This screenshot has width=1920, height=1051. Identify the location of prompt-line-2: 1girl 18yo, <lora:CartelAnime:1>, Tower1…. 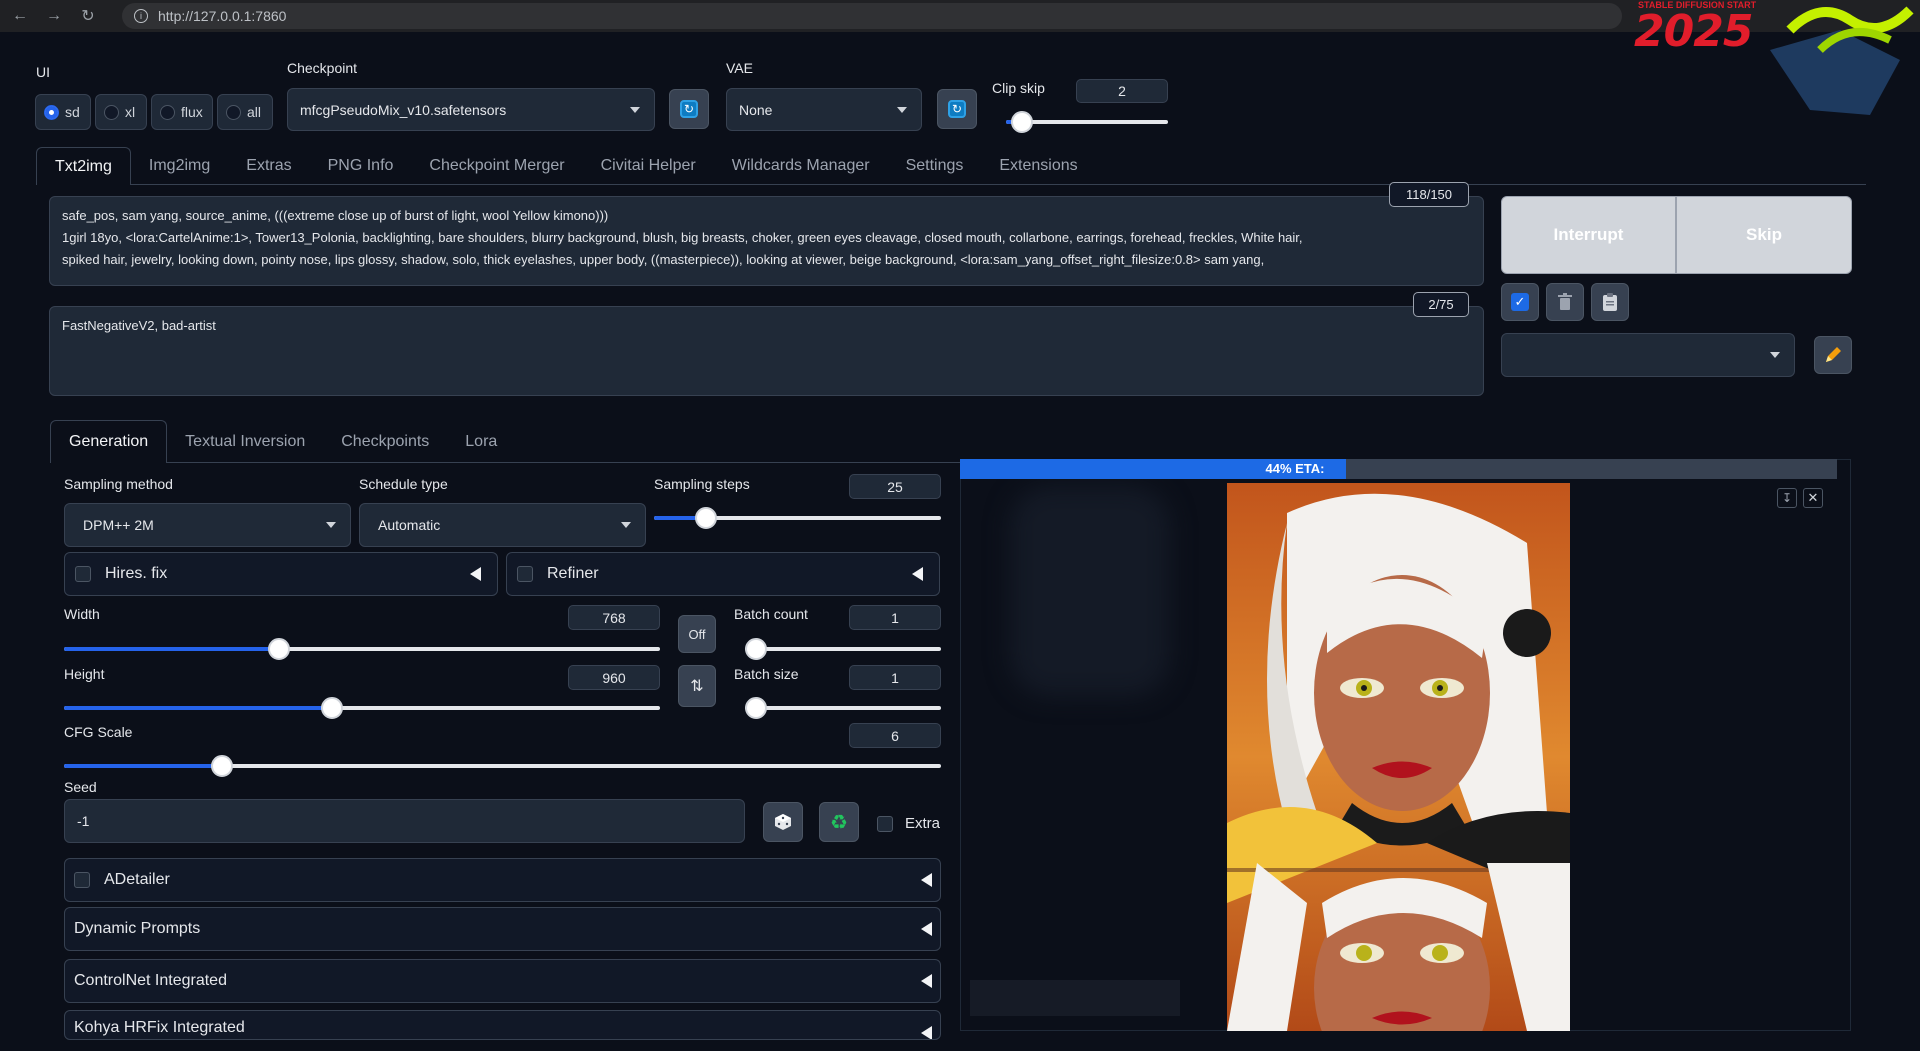
(682, 237).